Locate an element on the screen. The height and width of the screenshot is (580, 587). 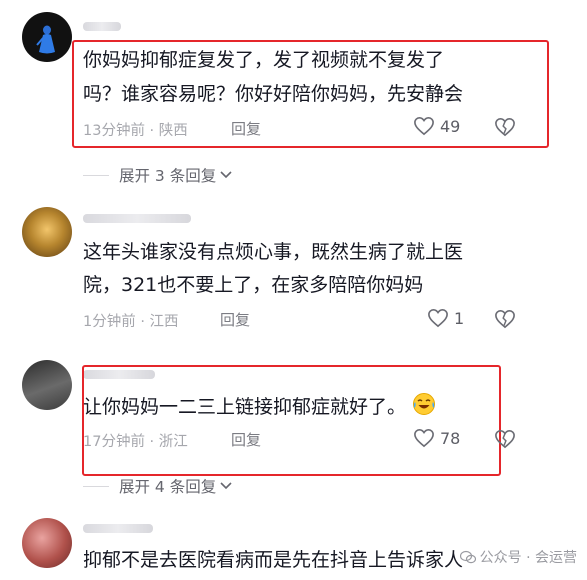
watermark: 公众号 · 会运营 is located at coordinates (518, 557).